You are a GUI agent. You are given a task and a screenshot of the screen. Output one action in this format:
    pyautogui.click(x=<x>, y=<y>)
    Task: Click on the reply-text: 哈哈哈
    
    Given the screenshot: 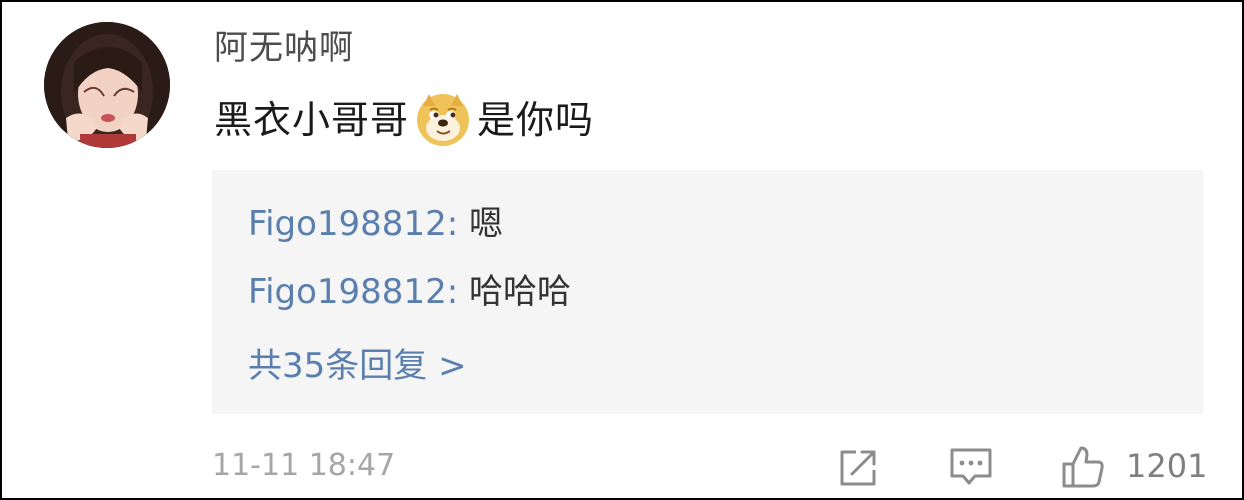 What is the action you would take?
    pyautogui.click(x=520, y=292)
    